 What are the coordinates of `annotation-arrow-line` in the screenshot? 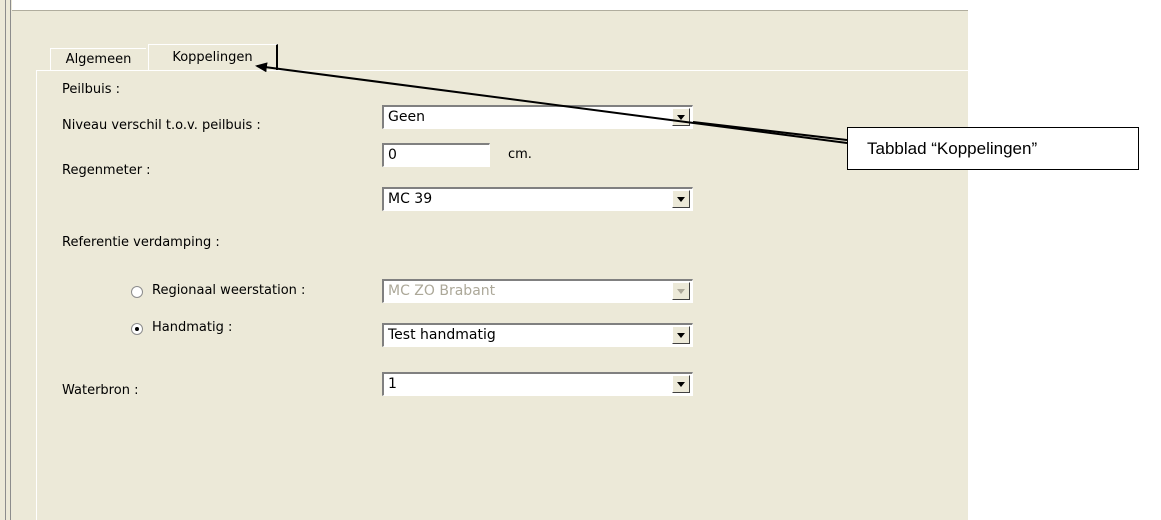 It's located at (551, 103).